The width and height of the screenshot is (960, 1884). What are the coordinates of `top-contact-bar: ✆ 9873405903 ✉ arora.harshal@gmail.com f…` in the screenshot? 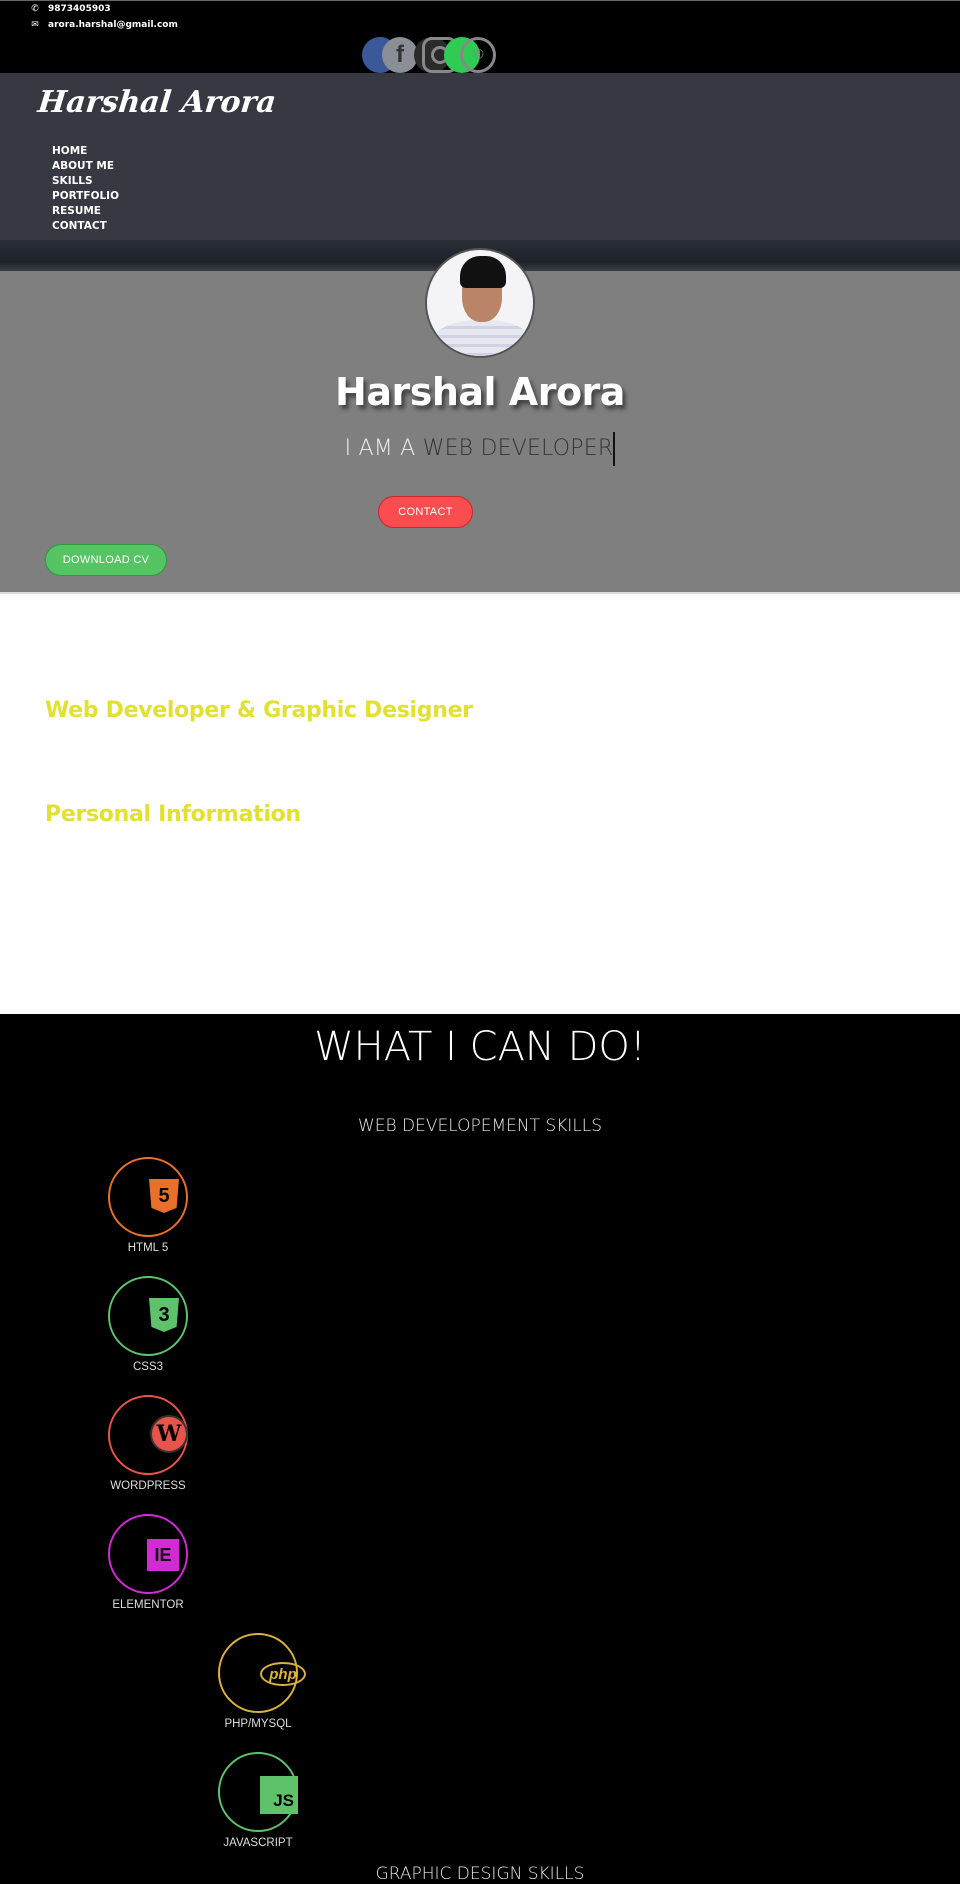 It's located at (480, 36).